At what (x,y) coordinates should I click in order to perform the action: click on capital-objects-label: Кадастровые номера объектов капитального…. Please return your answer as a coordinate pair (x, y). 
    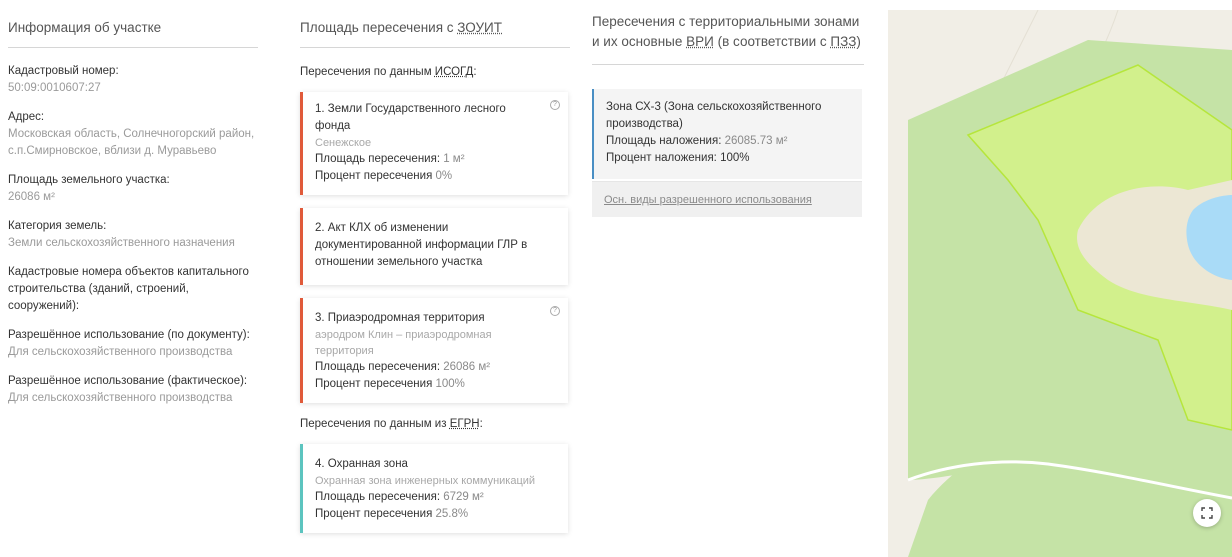
    Looking at the image, I should click on (128, 289).